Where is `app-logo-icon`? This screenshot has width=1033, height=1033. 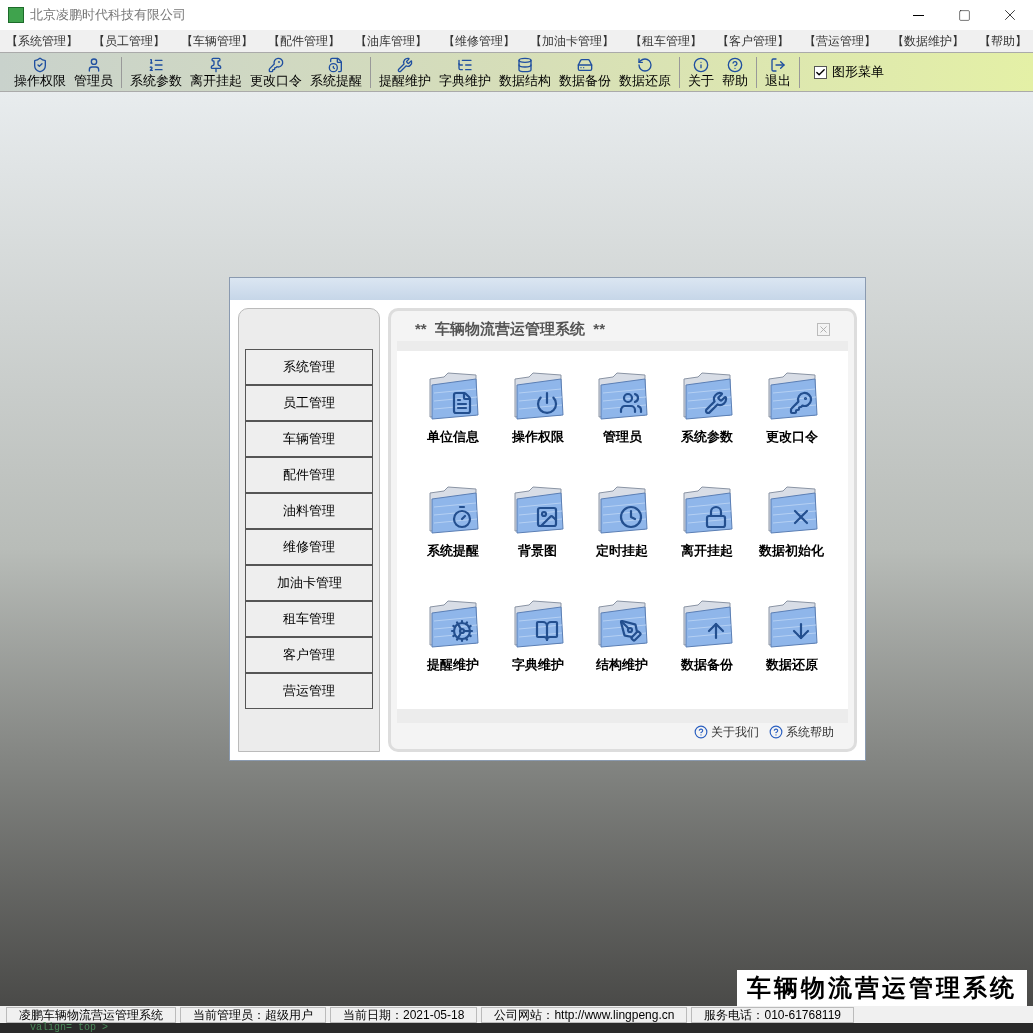
app-logo-icon is located at coordinates (16, 15).